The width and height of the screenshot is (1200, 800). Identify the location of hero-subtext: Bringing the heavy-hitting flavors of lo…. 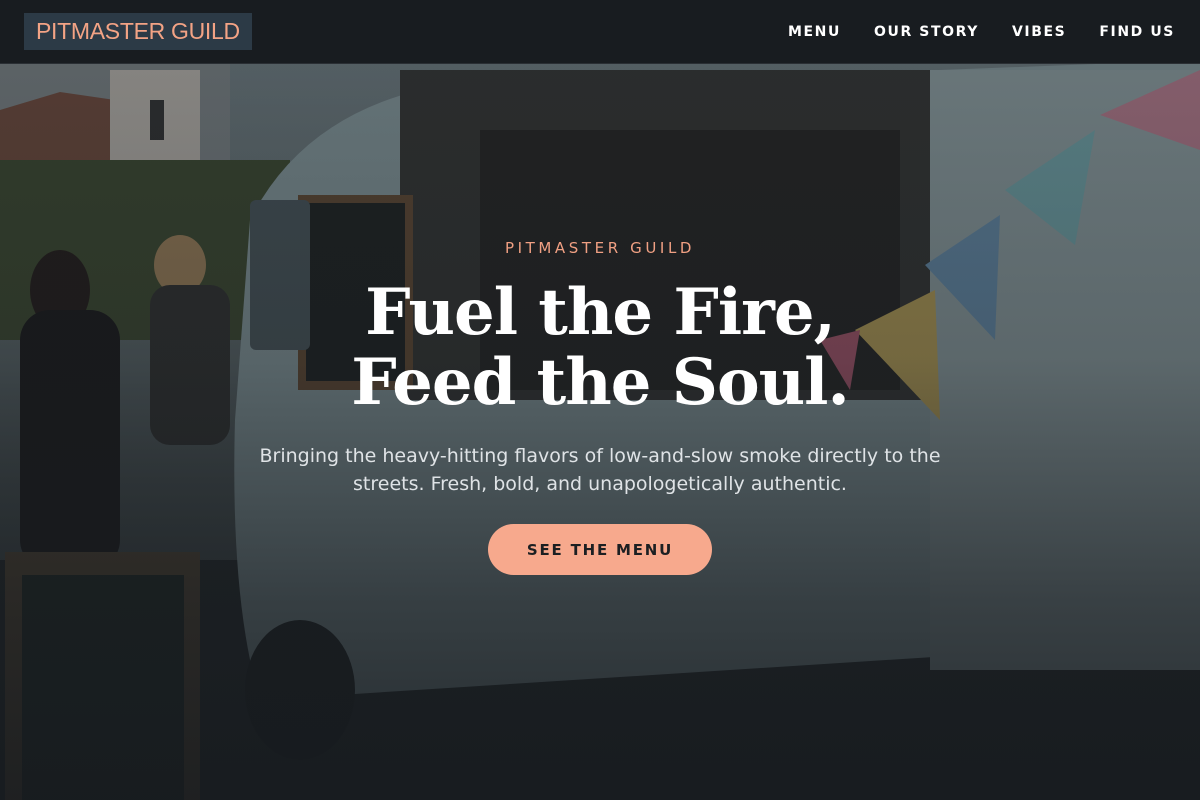
(600, 470).